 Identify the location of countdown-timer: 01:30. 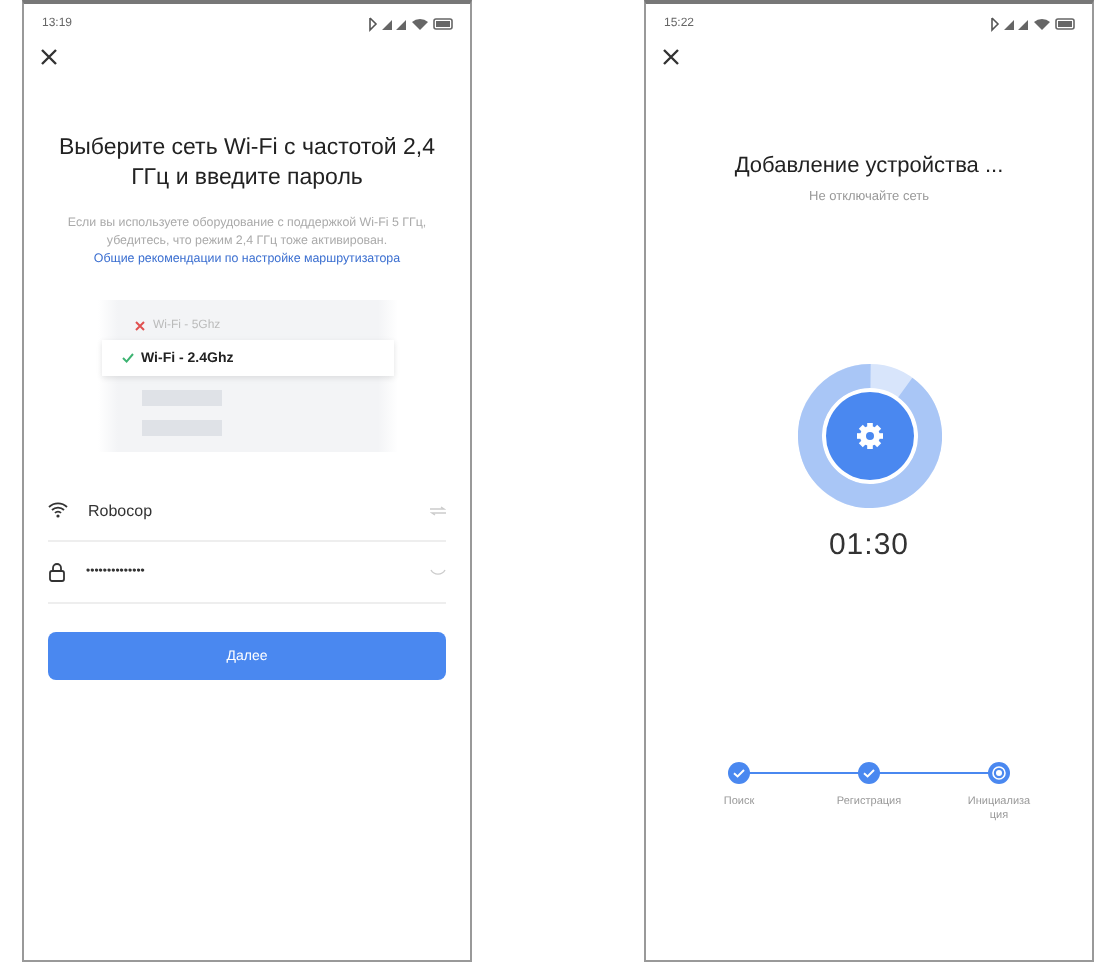
(869, 545).